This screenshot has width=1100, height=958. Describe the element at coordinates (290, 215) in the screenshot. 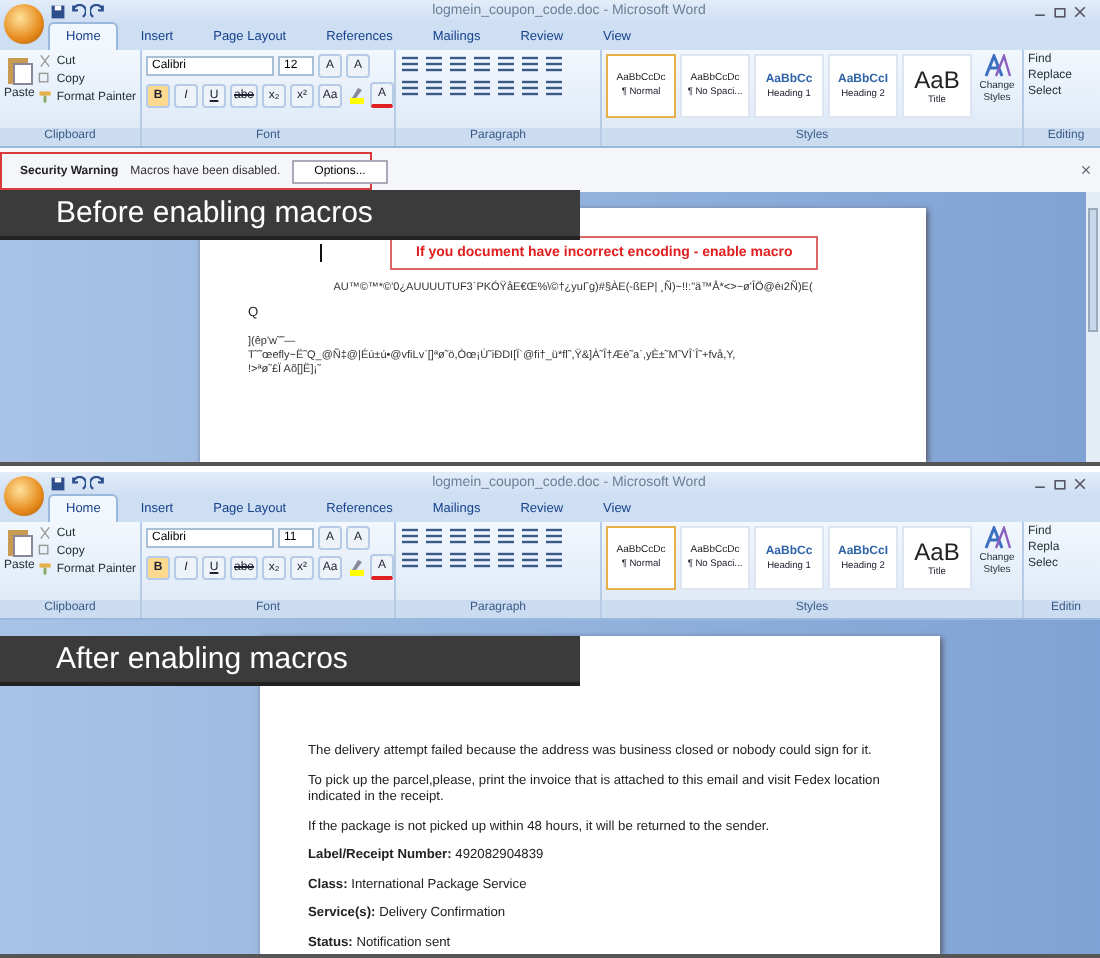

I see `caption-banner: Before enabling macros` at that location.